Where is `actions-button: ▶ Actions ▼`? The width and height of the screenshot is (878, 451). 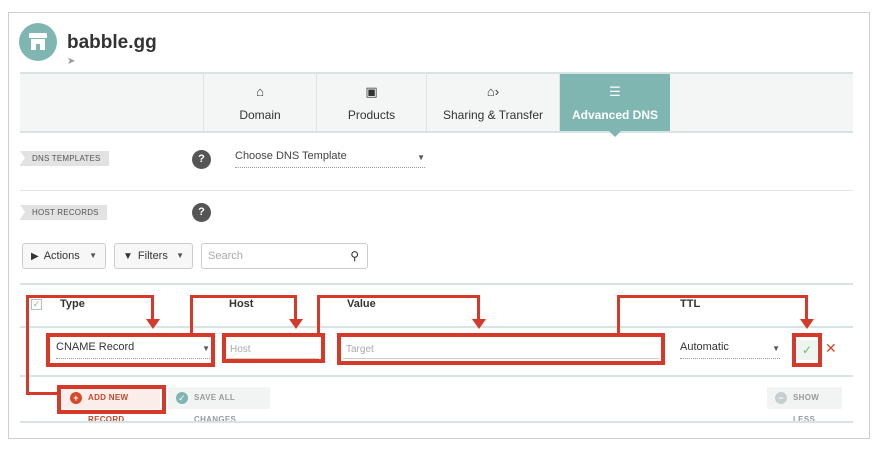
actions-button: ▶ Actions ▼ is located at coordinates (64, 256).